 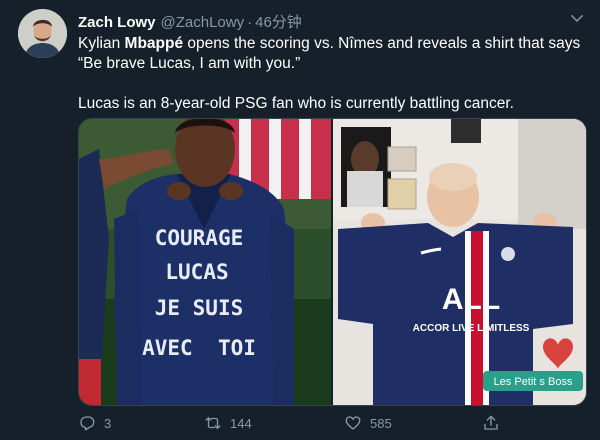 What do you see at coordinates (471, 328) in the screenshot?
I see `sponsor-text: ACCOR LIVE LIMITLESS` at bounding box center [471, 328].